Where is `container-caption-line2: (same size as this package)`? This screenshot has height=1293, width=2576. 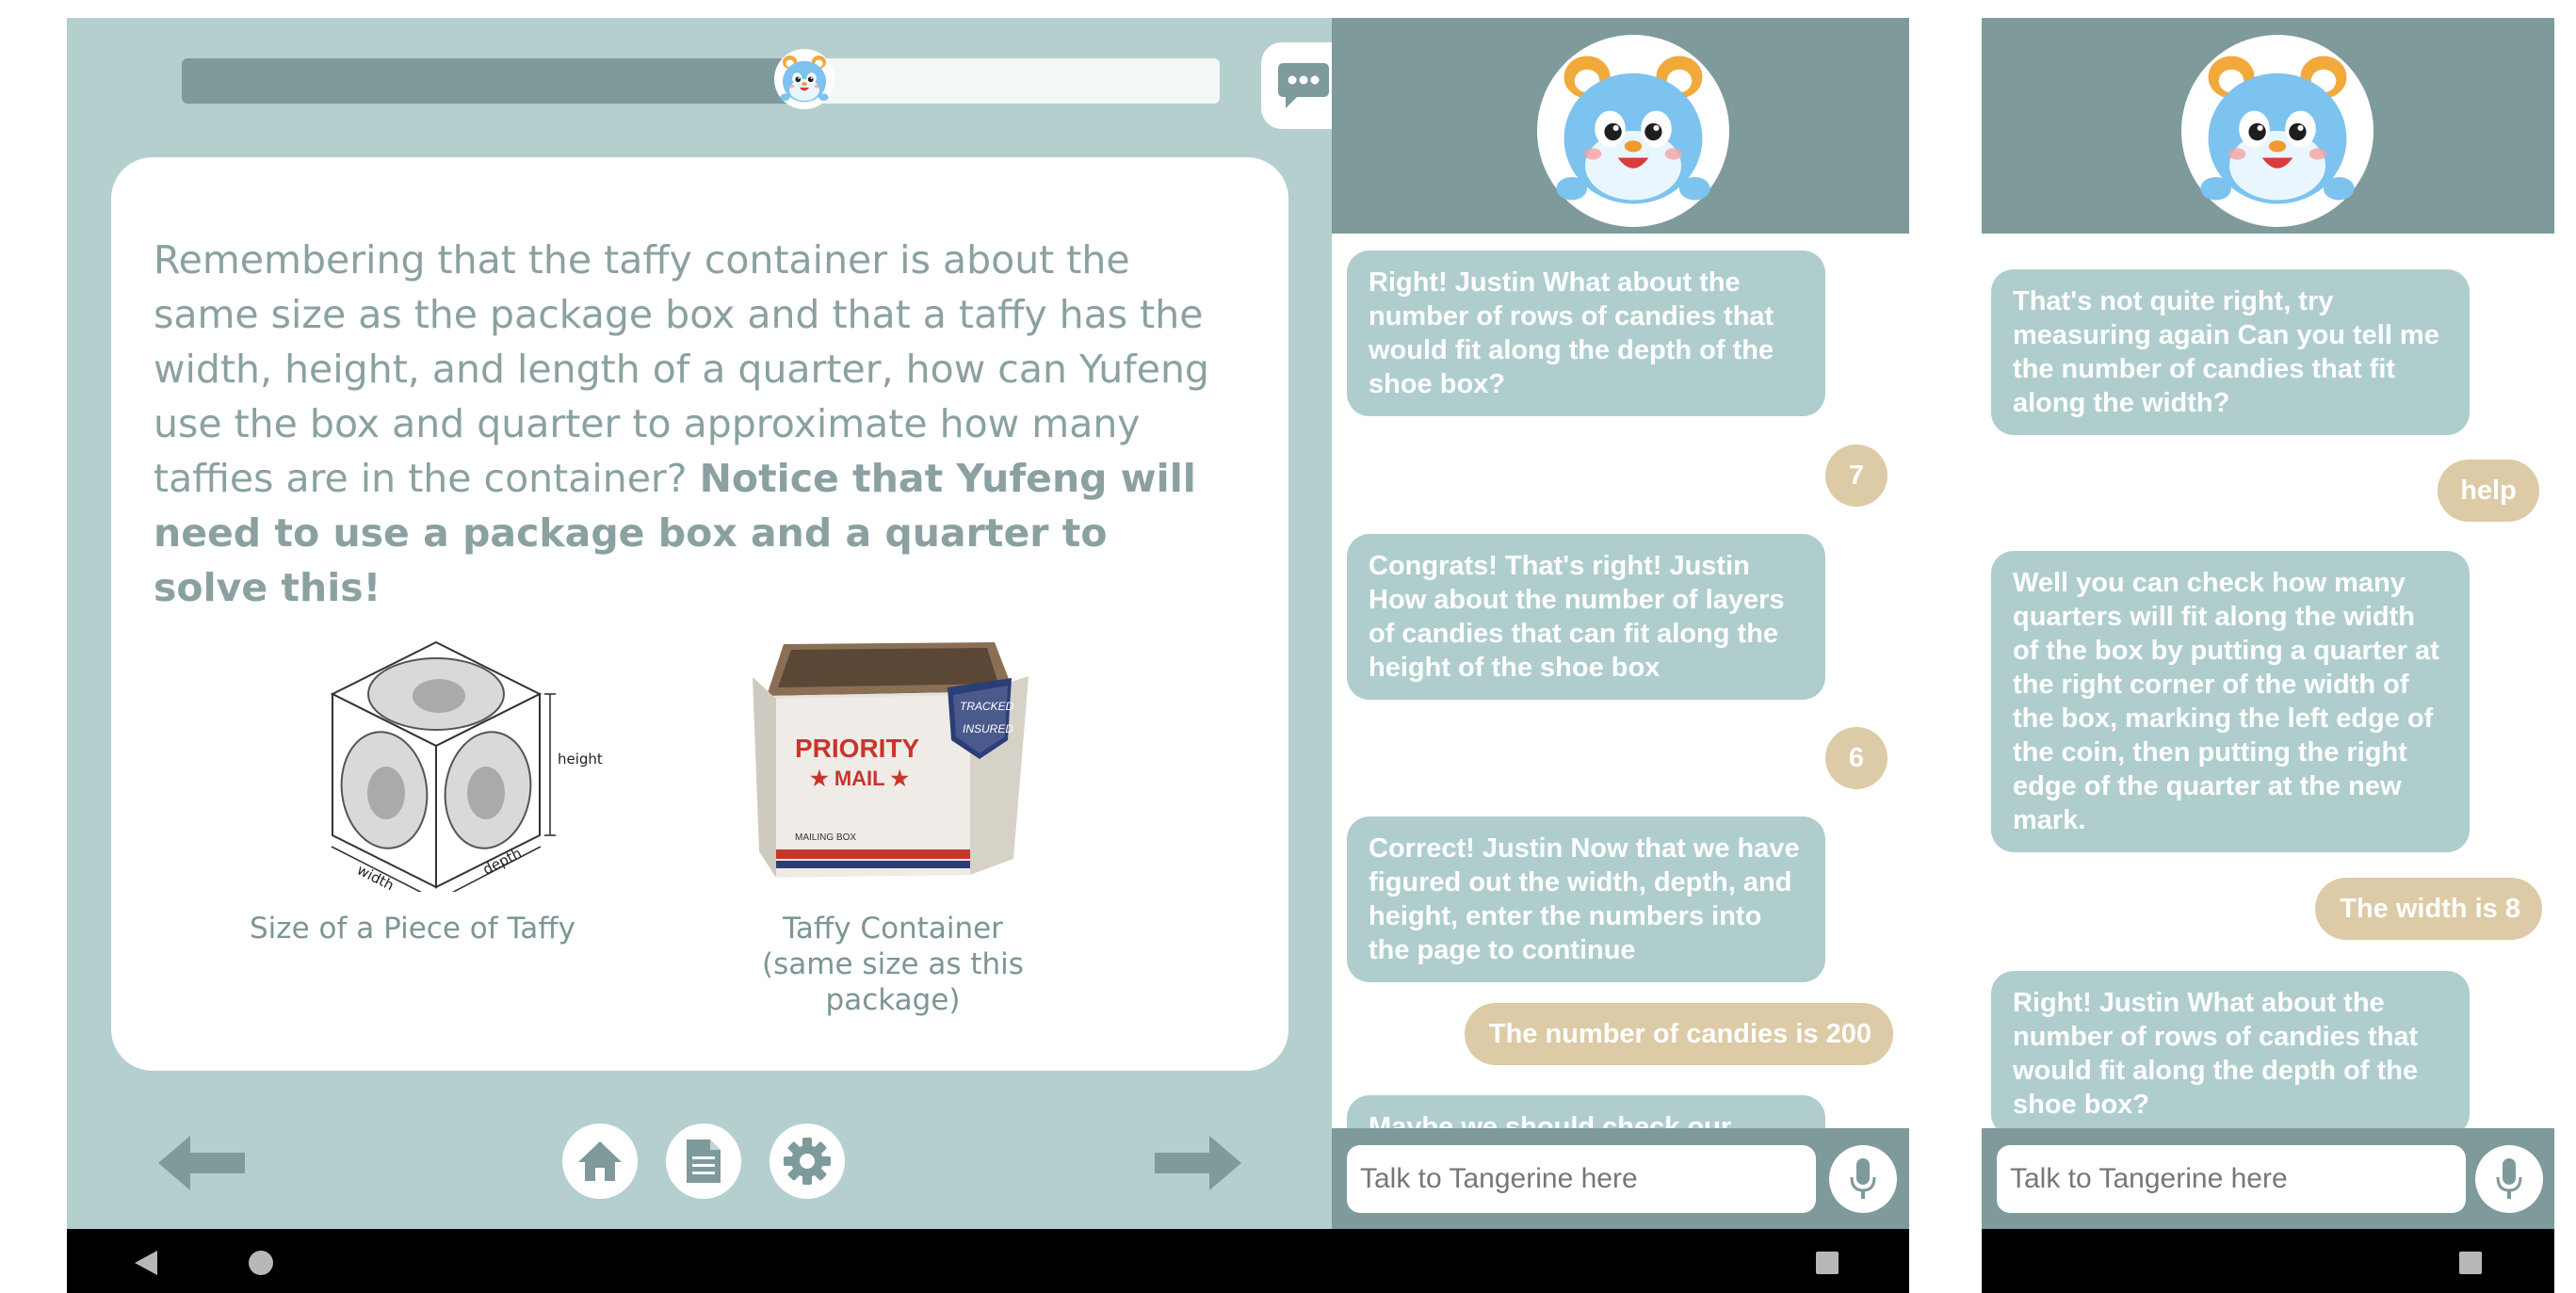 container-caption-line2: (same size as this package) is located at coordinates (893, 982).